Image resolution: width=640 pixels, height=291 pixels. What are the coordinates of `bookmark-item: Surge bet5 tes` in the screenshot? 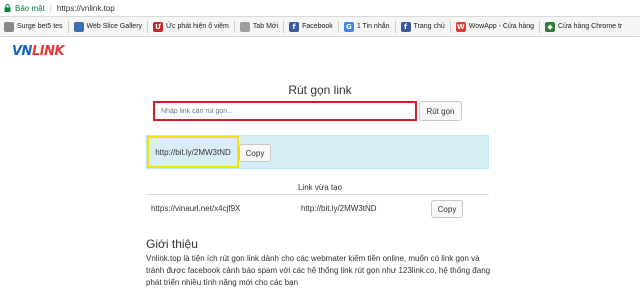 It's located at (33, 26).